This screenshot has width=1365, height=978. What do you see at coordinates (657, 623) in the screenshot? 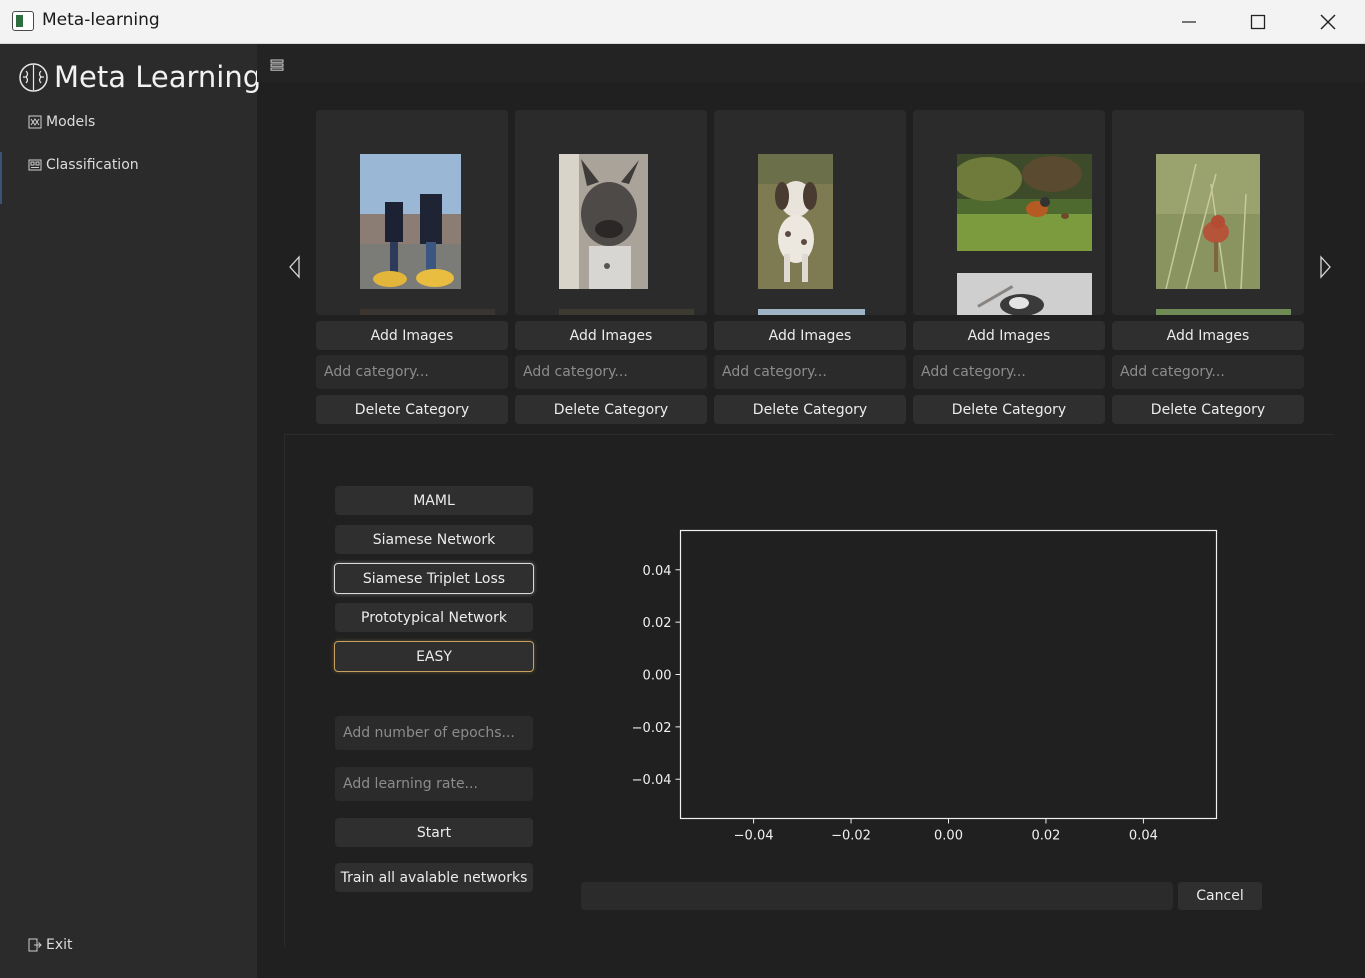
I see `y-tick-label: 0.02` at bounding box center [657, 623].